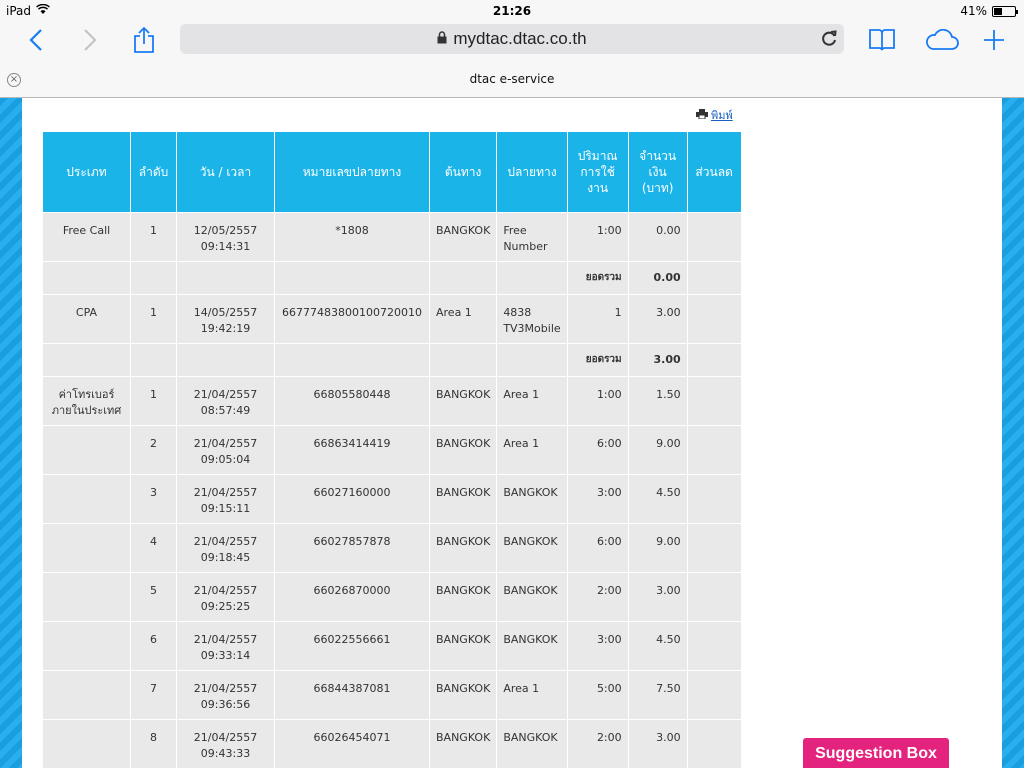  I want to click on plus-icon, so click(994, 40).